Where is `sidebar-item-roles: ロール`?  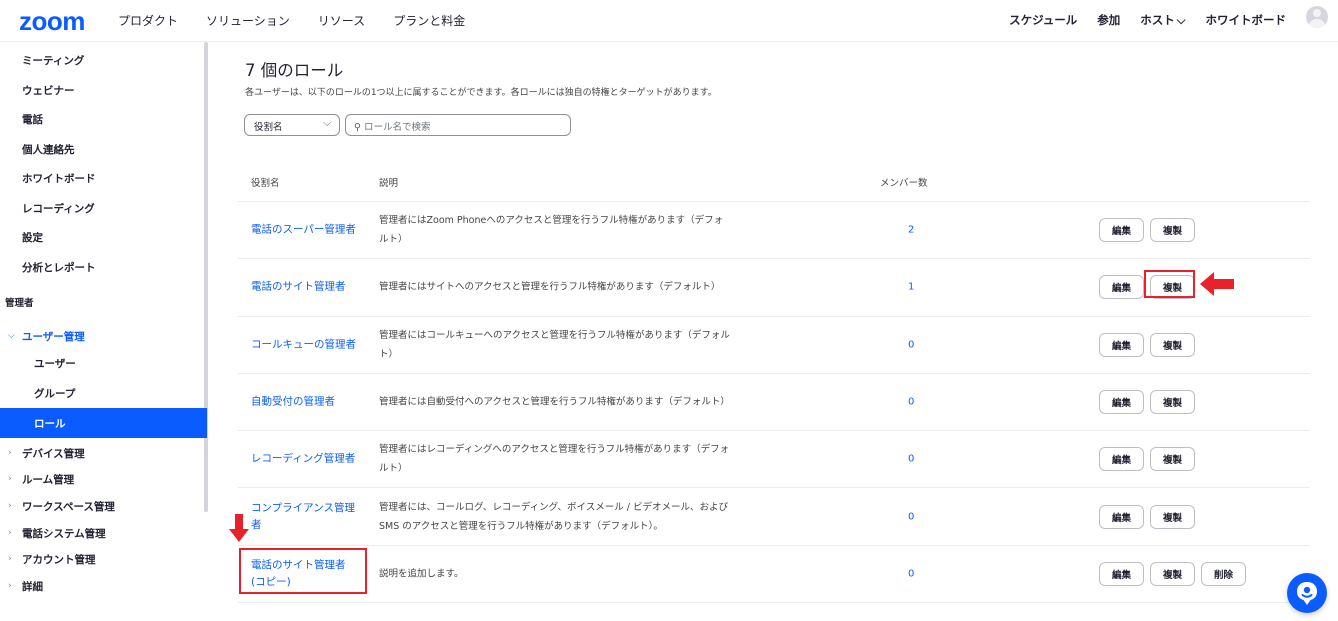 sidebar-item-roles: ロール is located at coordinates (103, 423).